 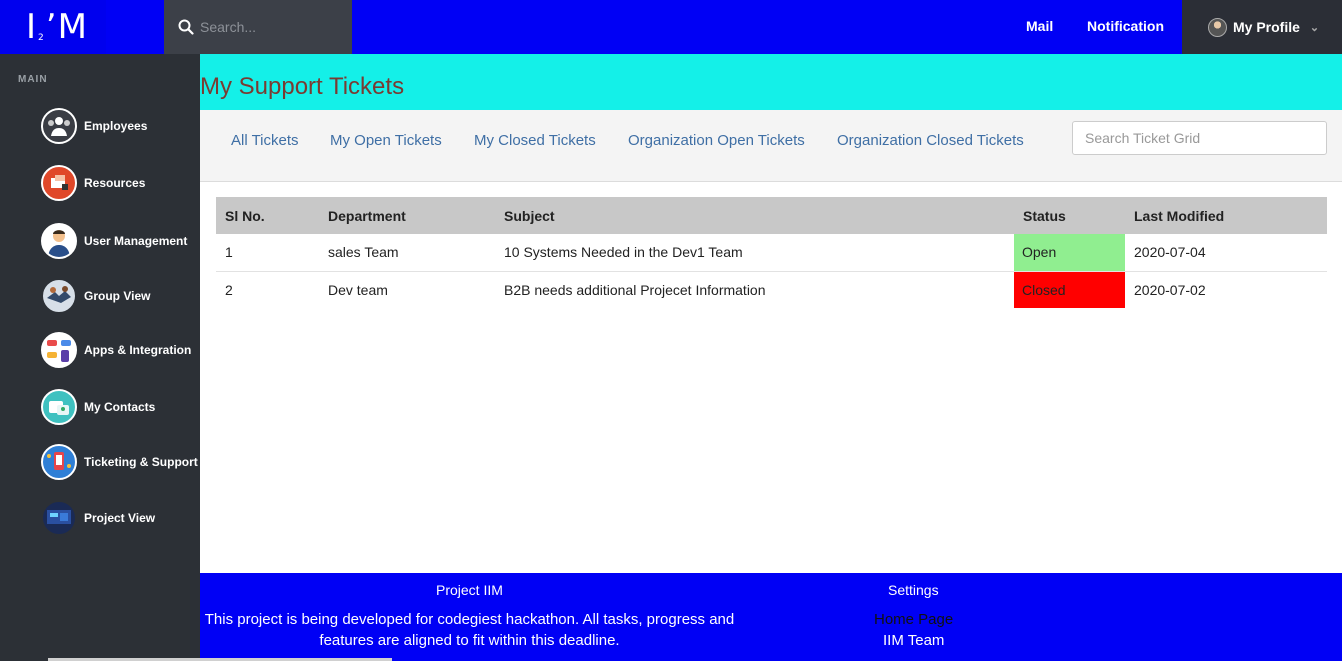 What do you see at coordinates (771, 82) in the screenshot?
I see `page-header: My Support Tickets` at bounding box center [771, 82].